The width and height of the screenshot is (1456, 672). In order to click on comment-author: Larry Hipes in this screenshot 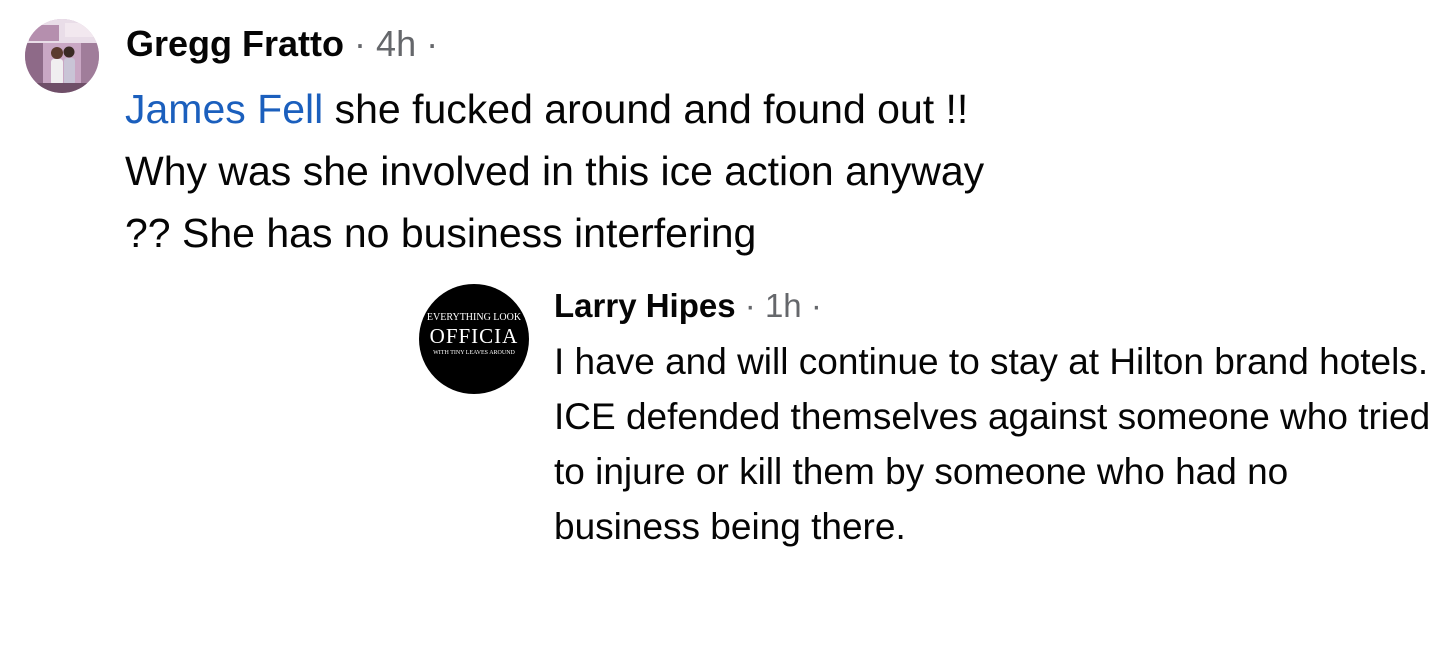, I will do `click(645, 305)`.